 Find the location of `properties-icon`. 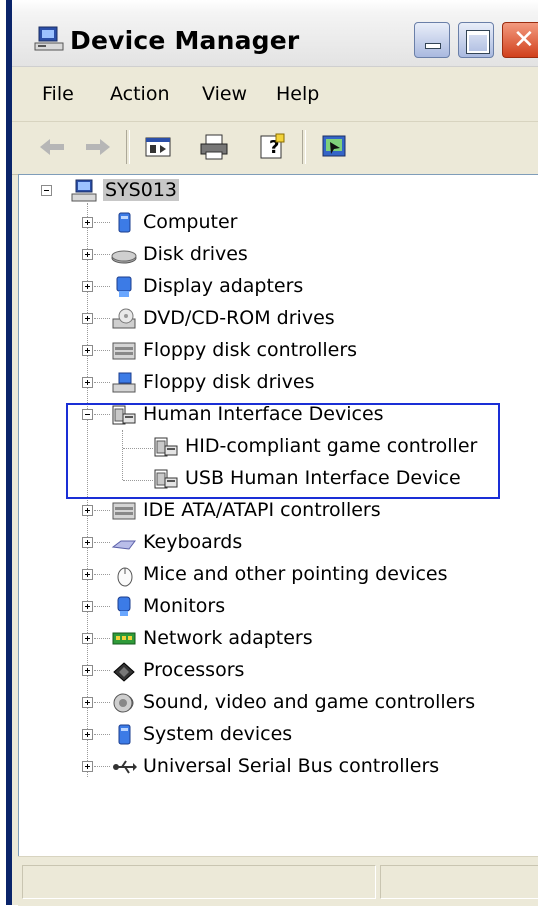

properties-icon is located at coordinates (158, 147).